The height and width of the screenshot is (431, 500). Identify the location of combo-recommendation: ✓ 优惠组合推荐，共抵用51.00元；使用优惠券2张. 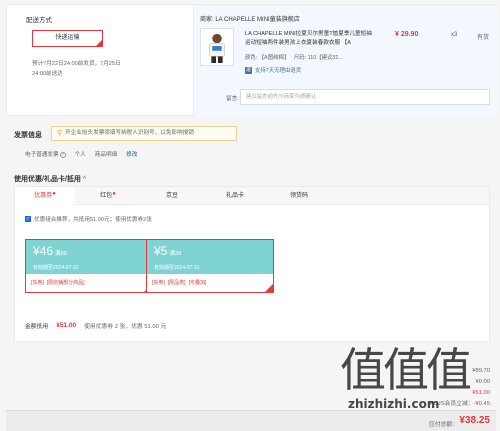
(88, 219).